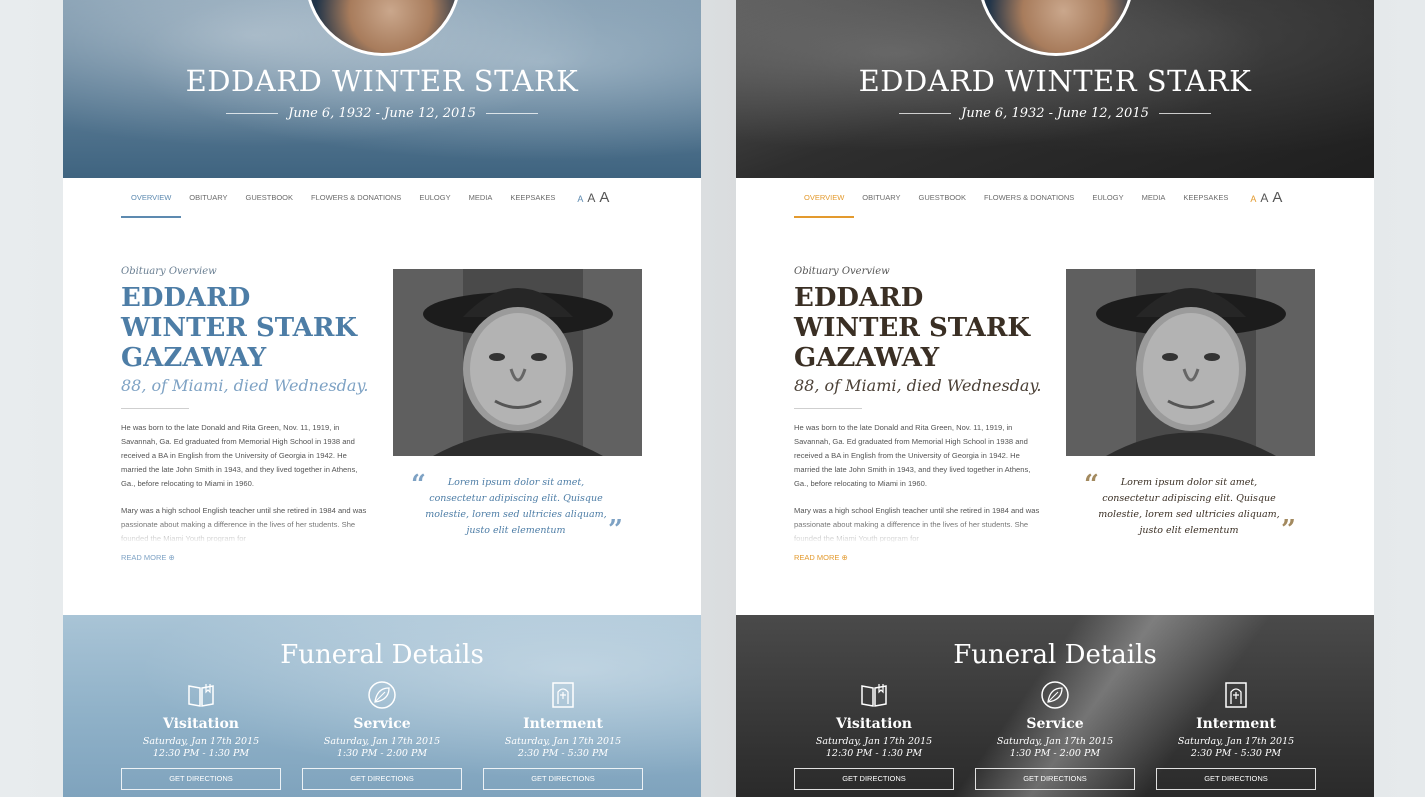 The image size is (1425, 797). What do you see at coordinates (382, 724) in the screenshot?
I see `event-name: Service` at bounding box center [382, 724].